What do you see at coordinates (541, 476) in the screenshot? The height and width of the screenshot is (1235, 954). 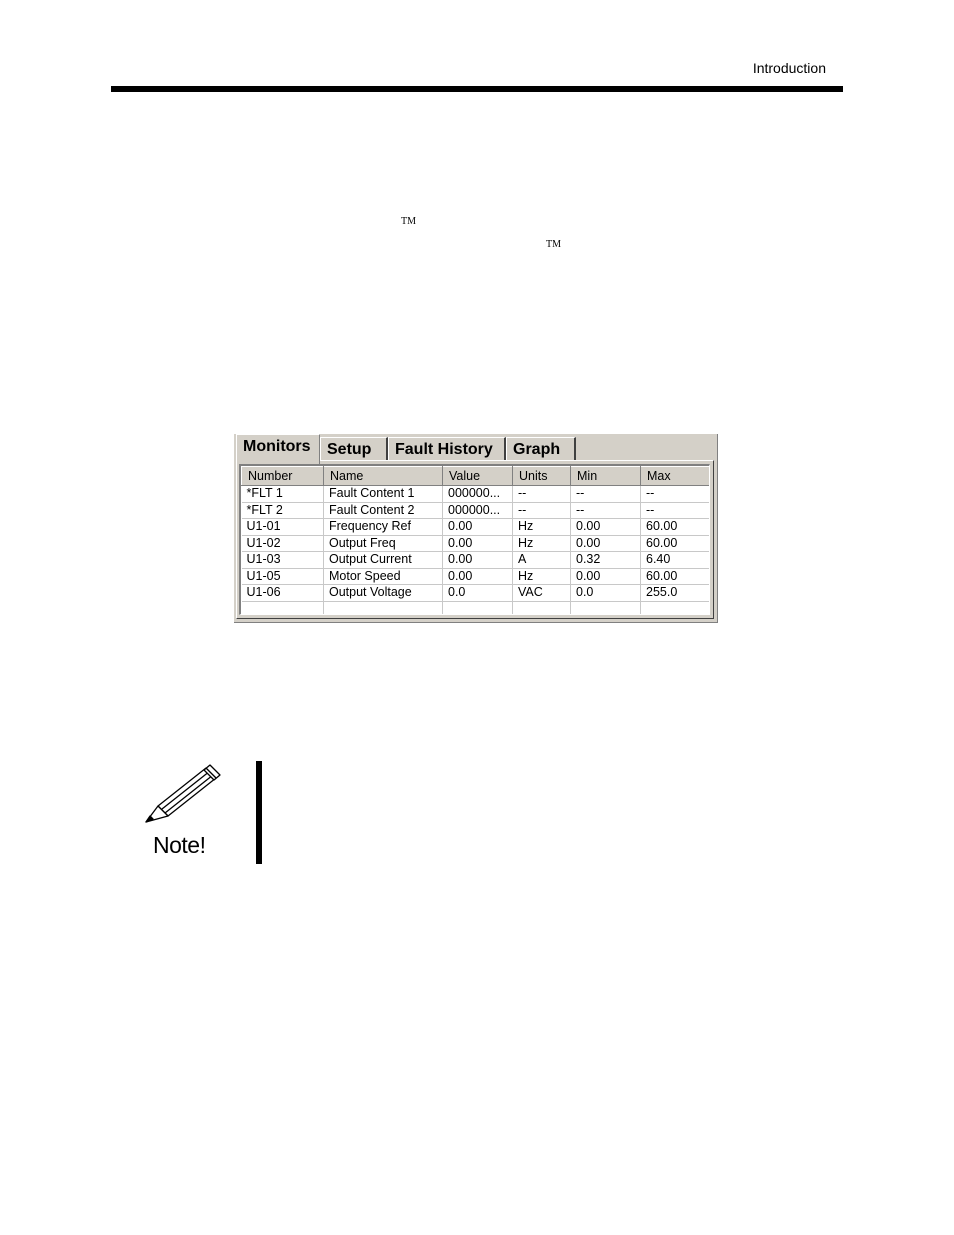 I see `column-header-units: Units` at bounding box center [541, 476].